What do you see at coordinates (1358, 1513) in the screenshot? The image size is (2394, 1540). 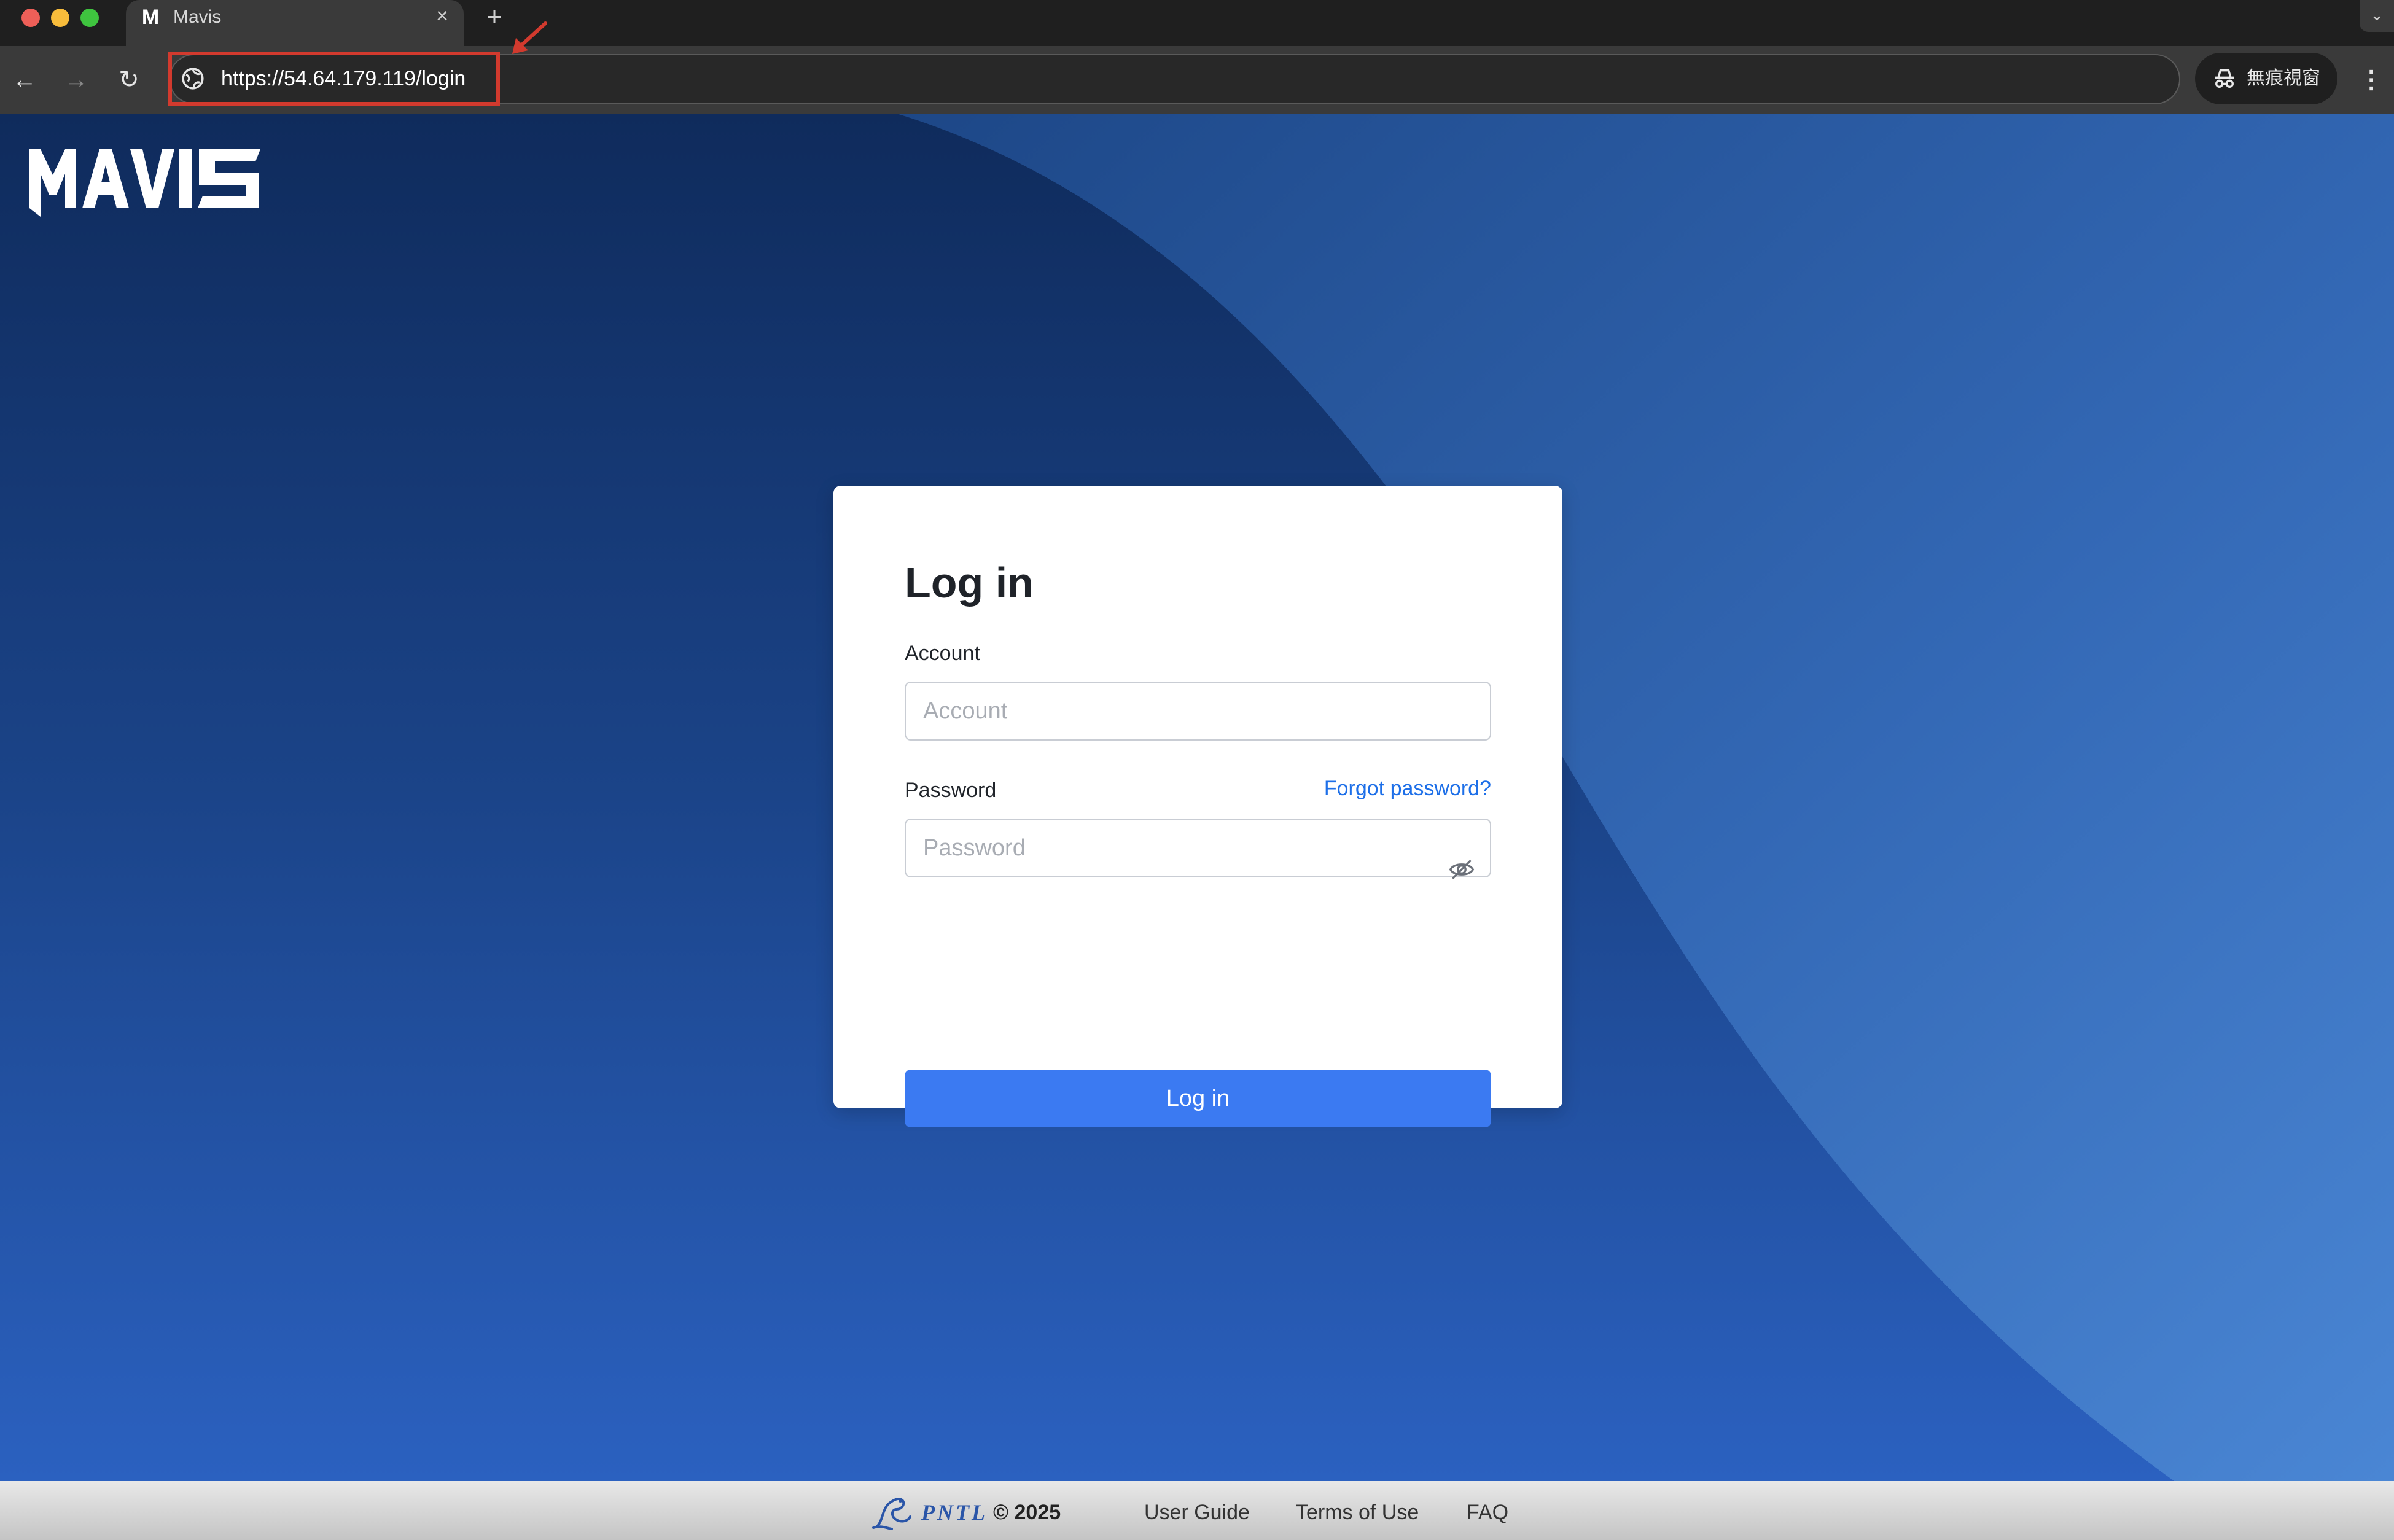 I see `footer-link-terms-of-use: Terms of Use` at bounding box center [1358, 1513].